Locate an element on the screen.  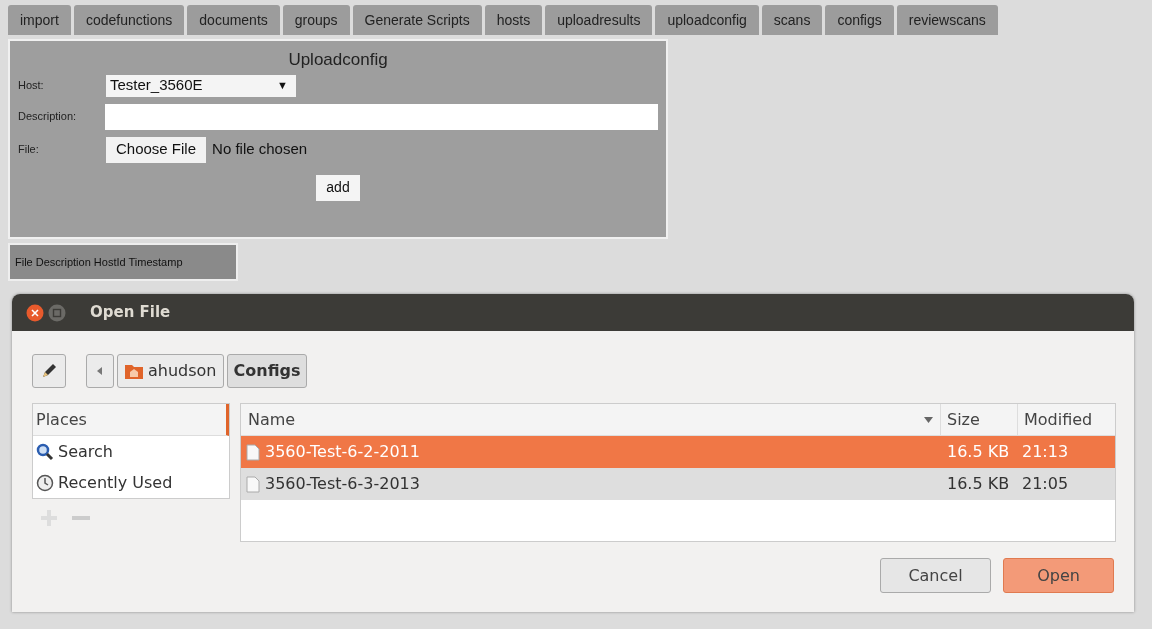
form-title: Uploadconfig is located at coordinates (338, 60).